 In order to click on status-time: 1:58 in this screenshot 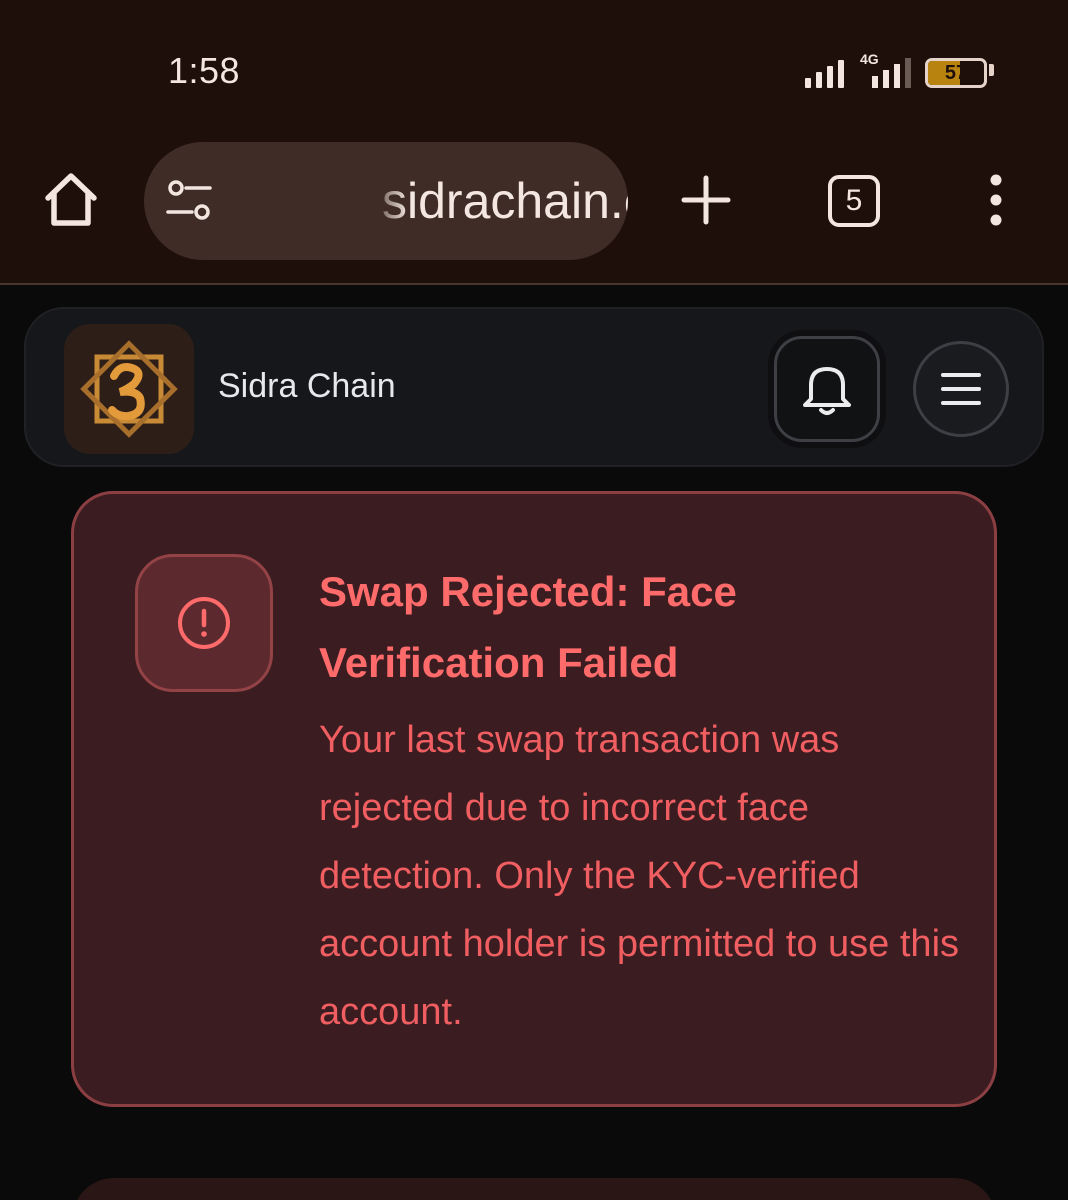, I will do `click(204, 70)`.